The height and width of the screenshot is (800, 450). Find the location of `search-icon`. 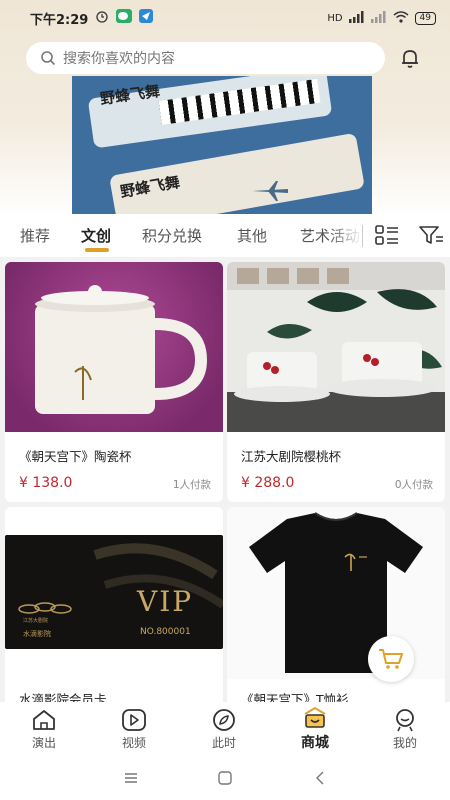

search-icon is located at coordinates (48, 58).